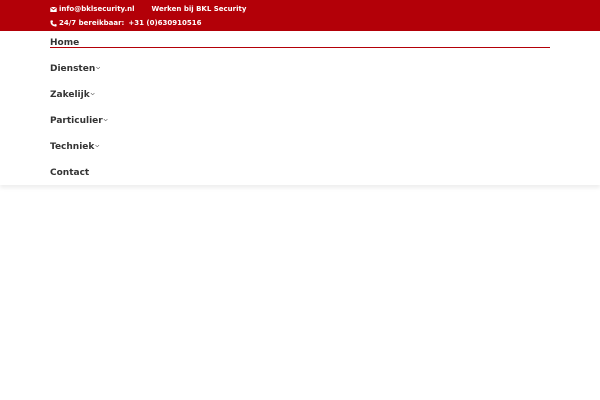  I want to click on nav-item-contact: Contact, so click(69, 173).